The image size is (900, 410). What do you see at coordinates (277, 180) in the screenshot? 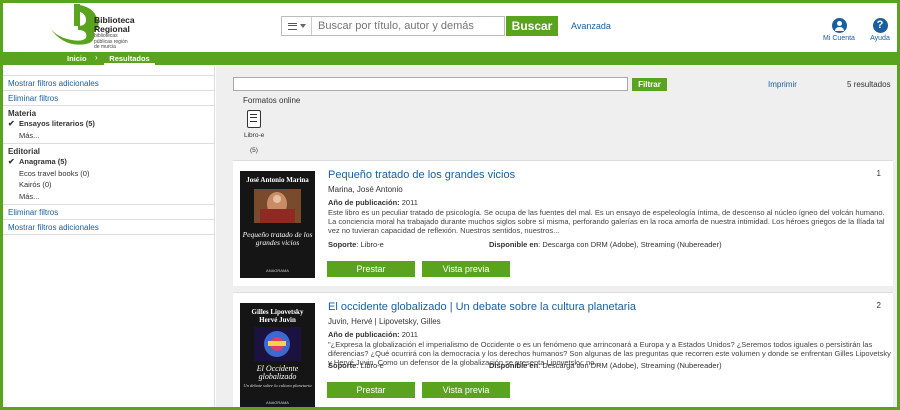
I see `cover-author: José Antonio Marina` at bounding box center [277, 180].